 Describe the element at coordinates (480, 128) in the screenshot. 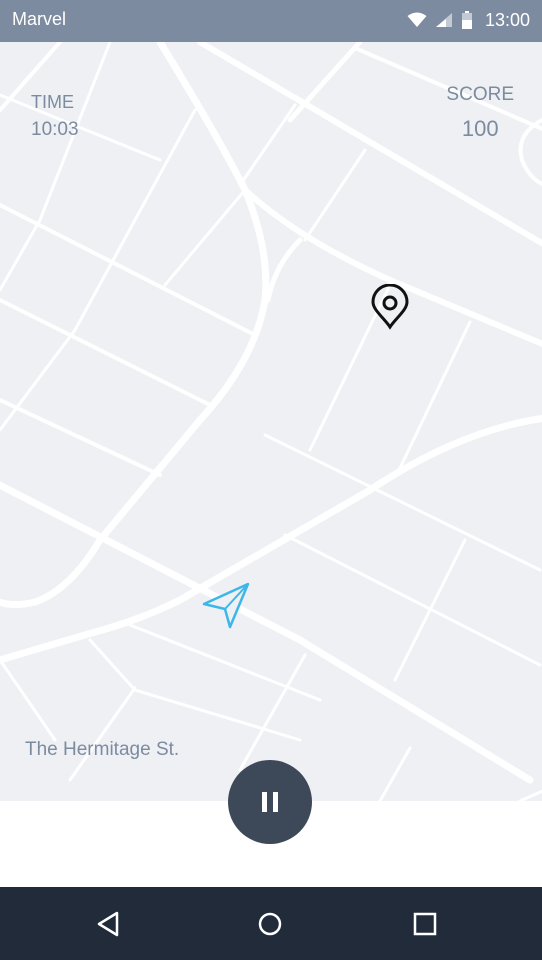

I see `score-value: 100` at that location.